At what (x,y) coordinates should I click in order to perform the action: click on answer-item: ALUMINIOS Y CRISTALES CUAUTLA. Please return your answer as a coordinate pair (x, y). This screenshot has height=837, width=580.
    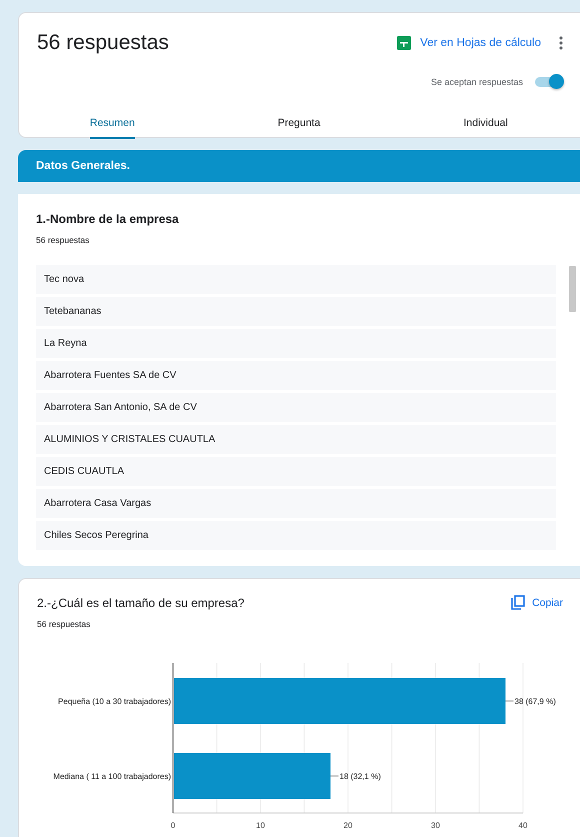
    Looking at the image, I should click on (296, 439).